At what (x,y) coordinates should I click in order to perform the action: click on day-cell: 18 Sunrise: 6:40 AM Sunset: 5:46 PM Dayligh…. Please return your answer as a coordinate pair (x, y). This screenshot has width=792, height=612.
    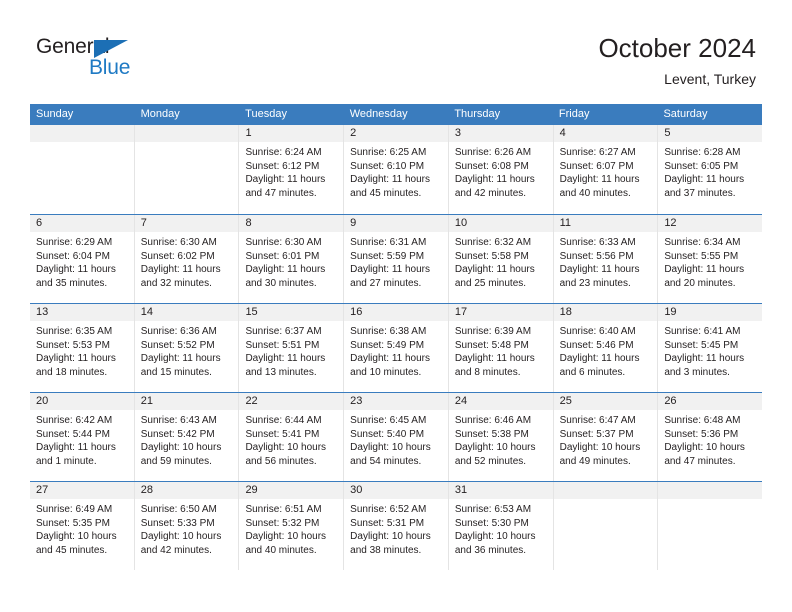
    Looking at the image, I should click on (605, 348).